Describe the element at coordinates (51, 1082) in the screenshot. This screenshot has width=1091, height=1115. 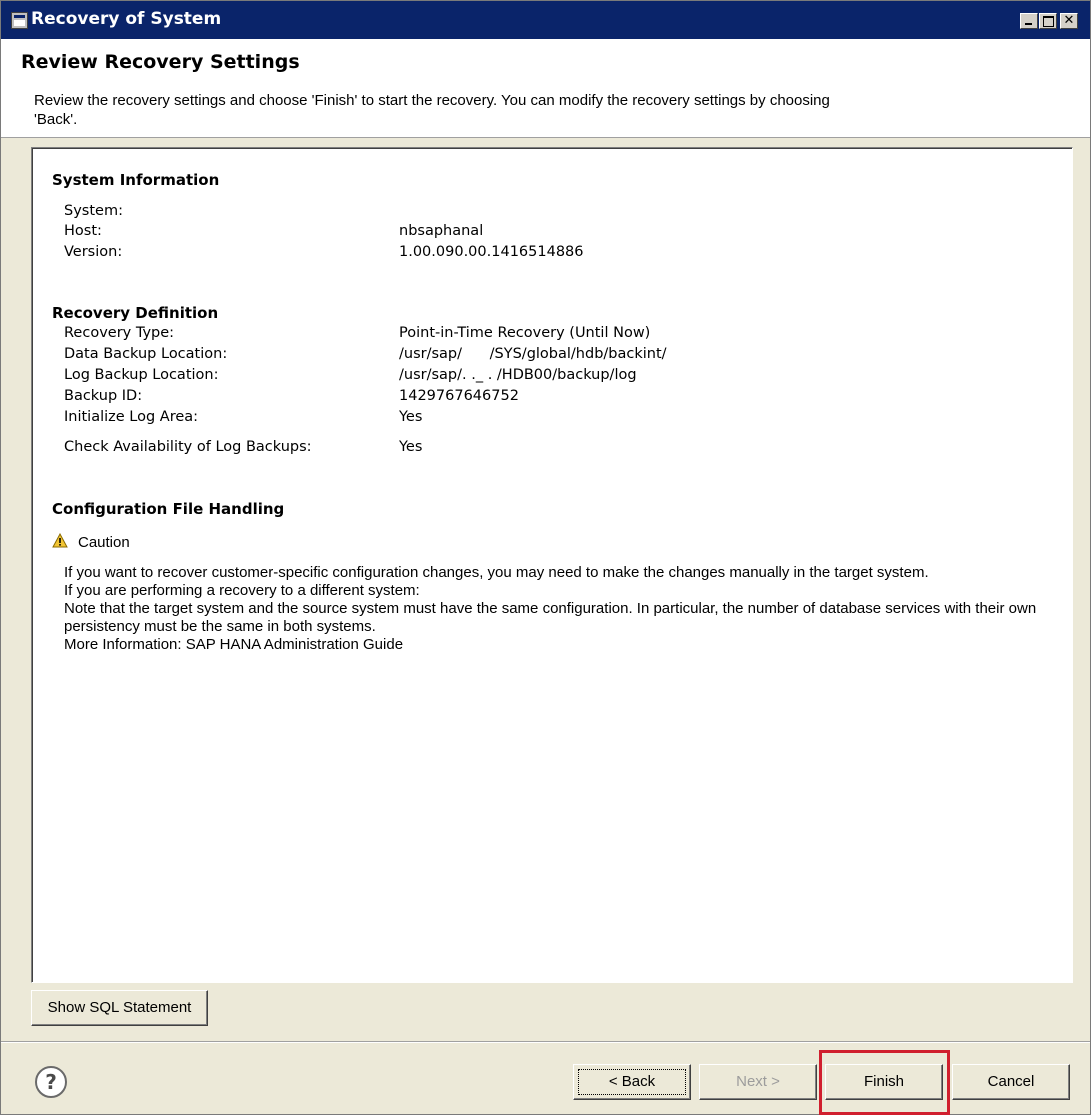
I see `help-icon: ?` at that location.